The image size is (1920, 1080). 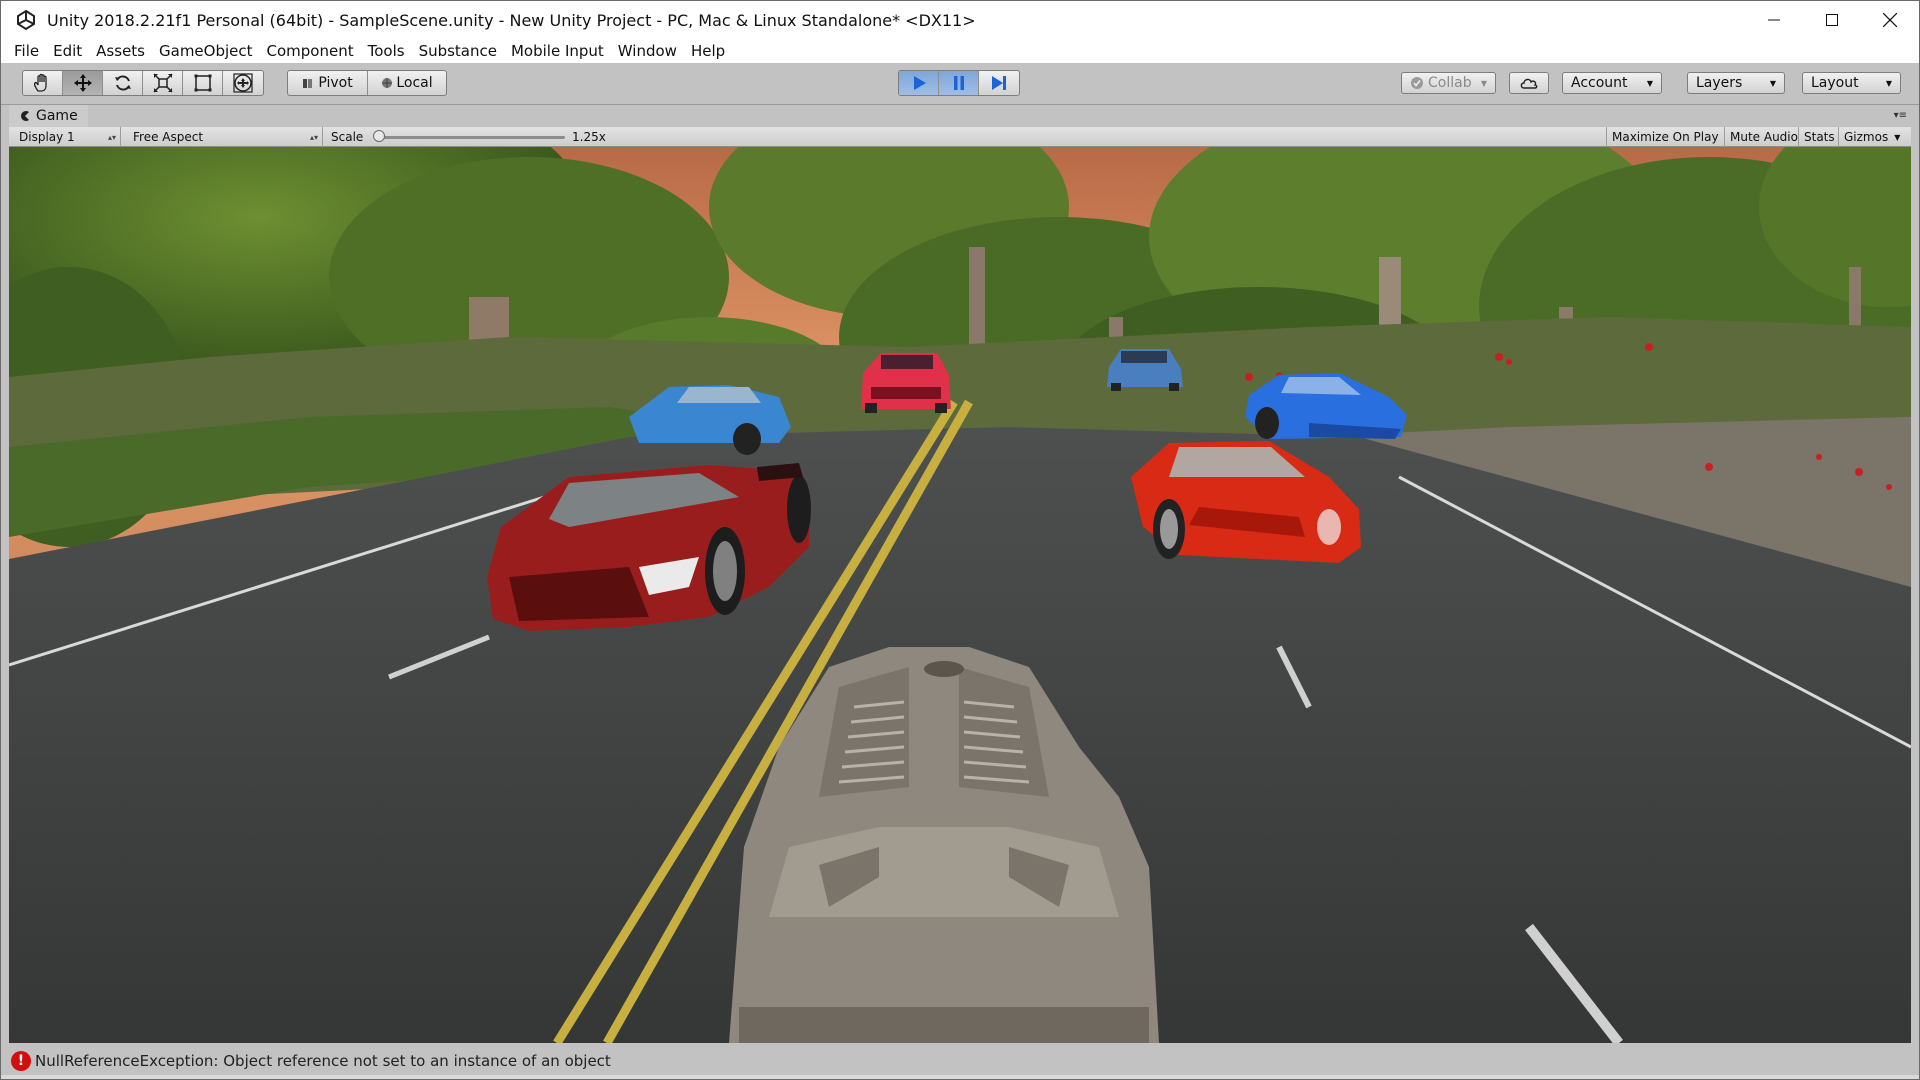 What do you see at coordinates (206, 51) in the screenshot?
I see `menu-gameobject: GameObject` at bounding box center [206, 51].